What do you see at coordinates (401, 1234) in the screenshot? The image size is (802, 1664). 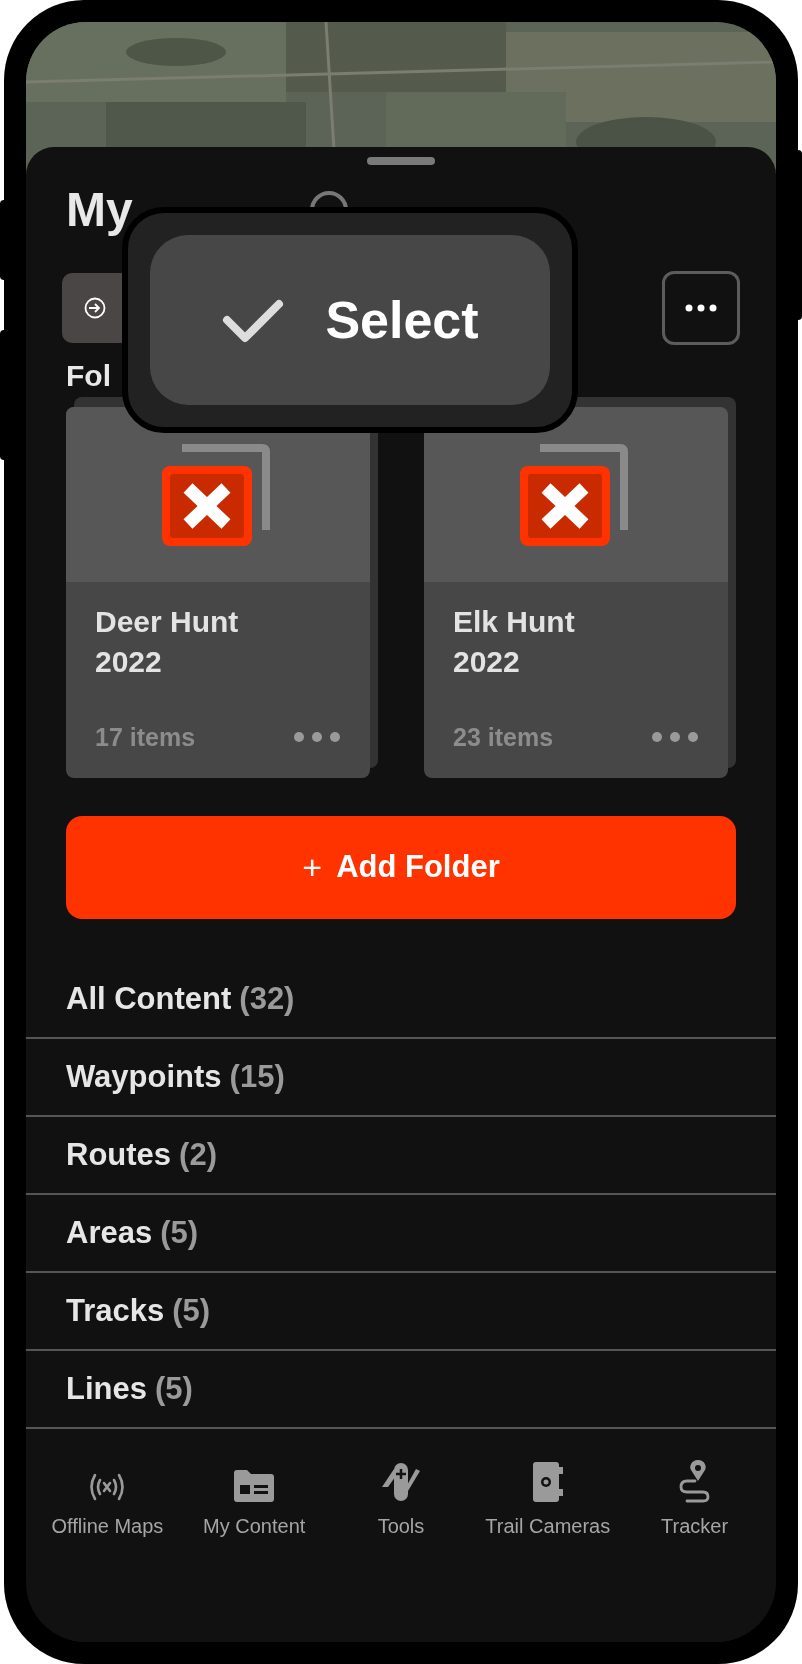 I see `category-row: Areas (5)` at bounding box center [401, 1234].